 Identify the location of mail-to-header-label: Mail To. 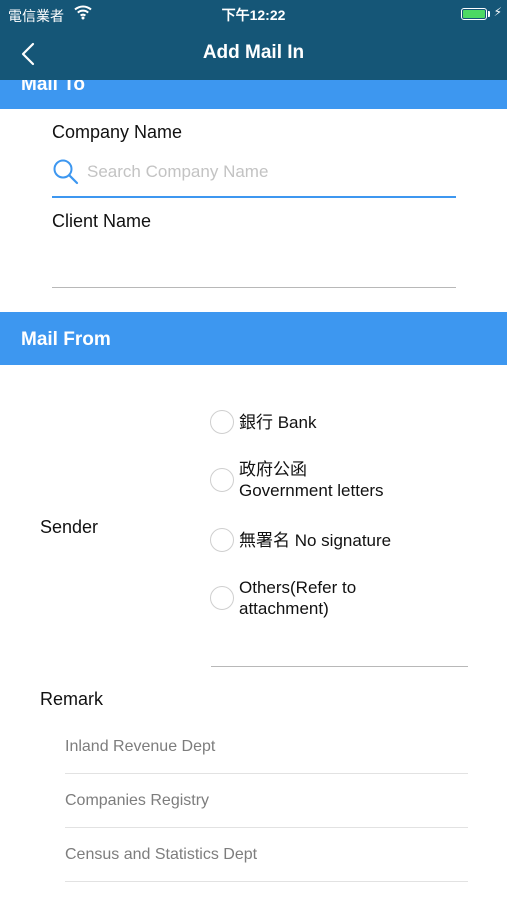
(53, 87).